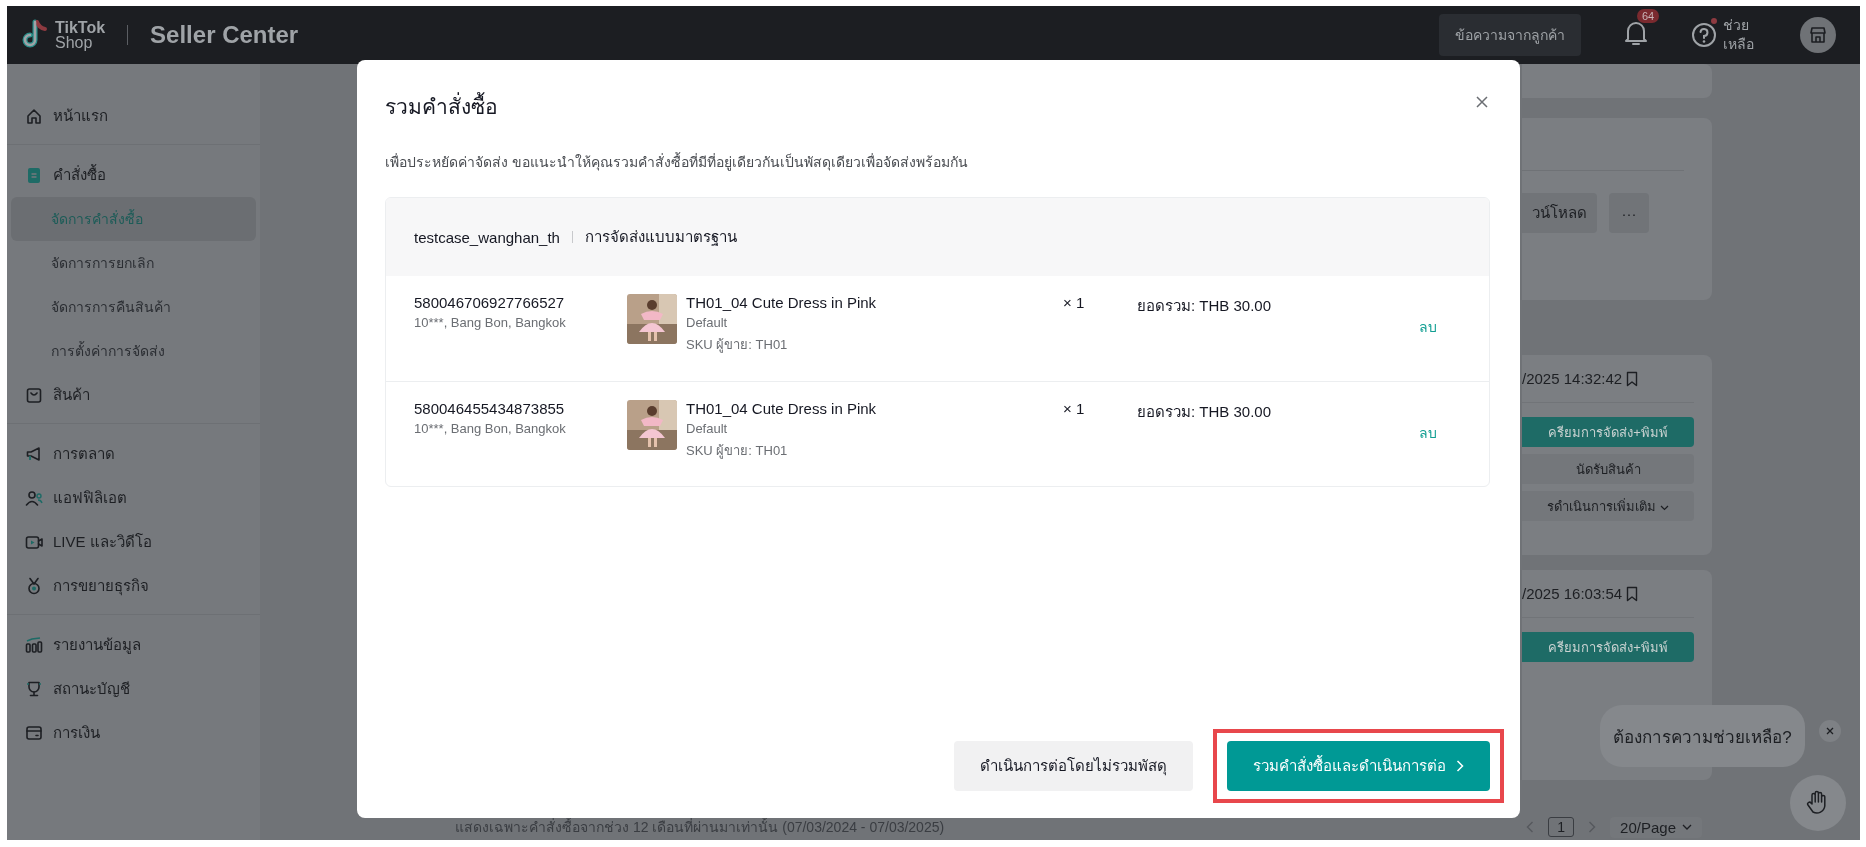 This screenshot has height=847, width=1866. What do you see at coordinates (1656, 827) in the screenshot?
I see `page-size-dropdown: 20/Page` at bounding box center [1656, 827].